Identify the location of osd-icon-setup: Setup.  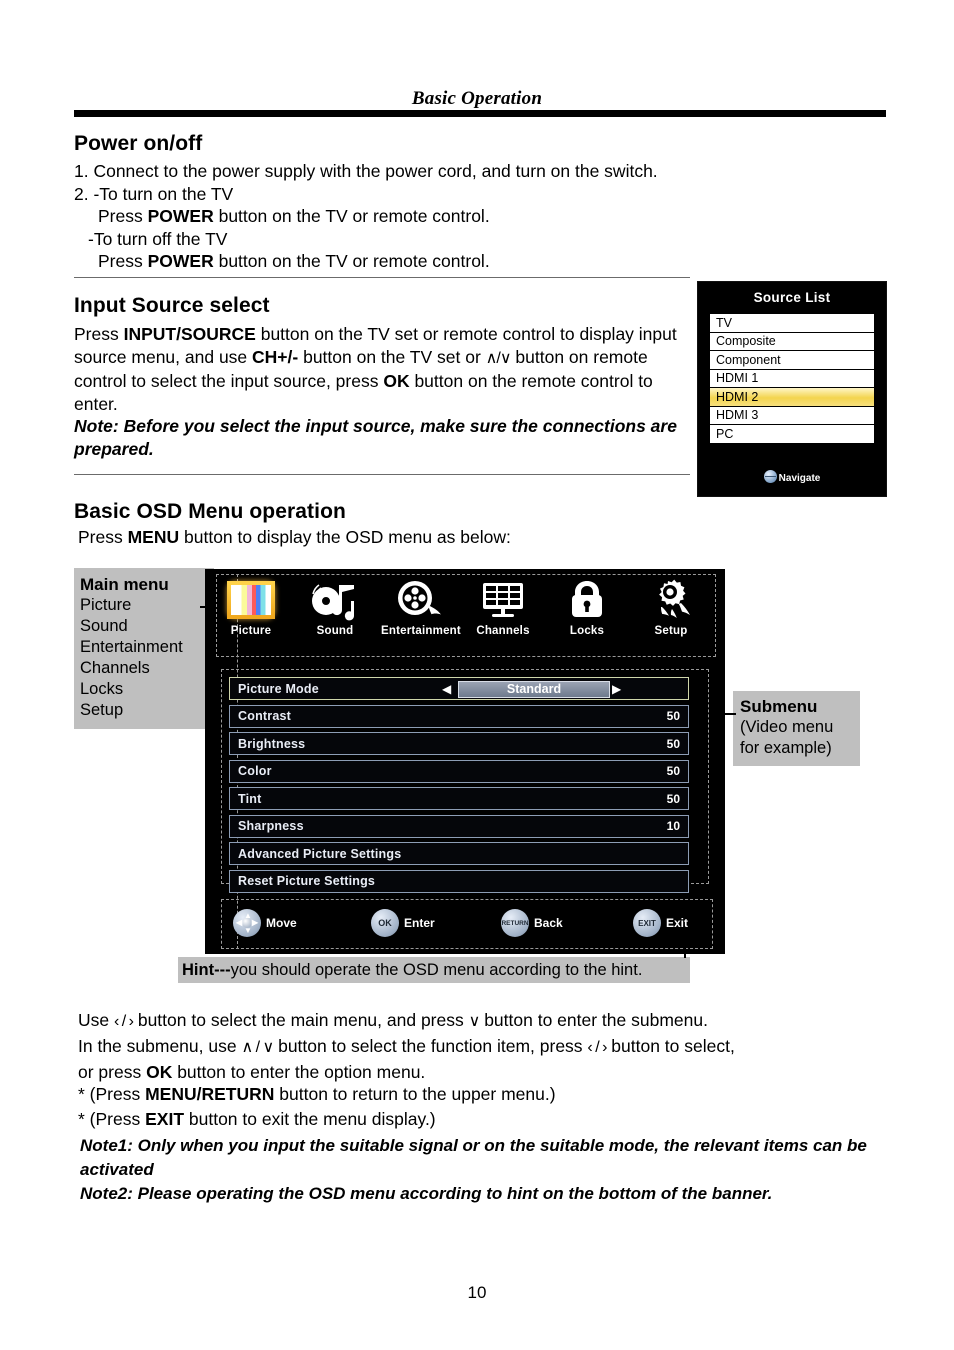
(671, 607).